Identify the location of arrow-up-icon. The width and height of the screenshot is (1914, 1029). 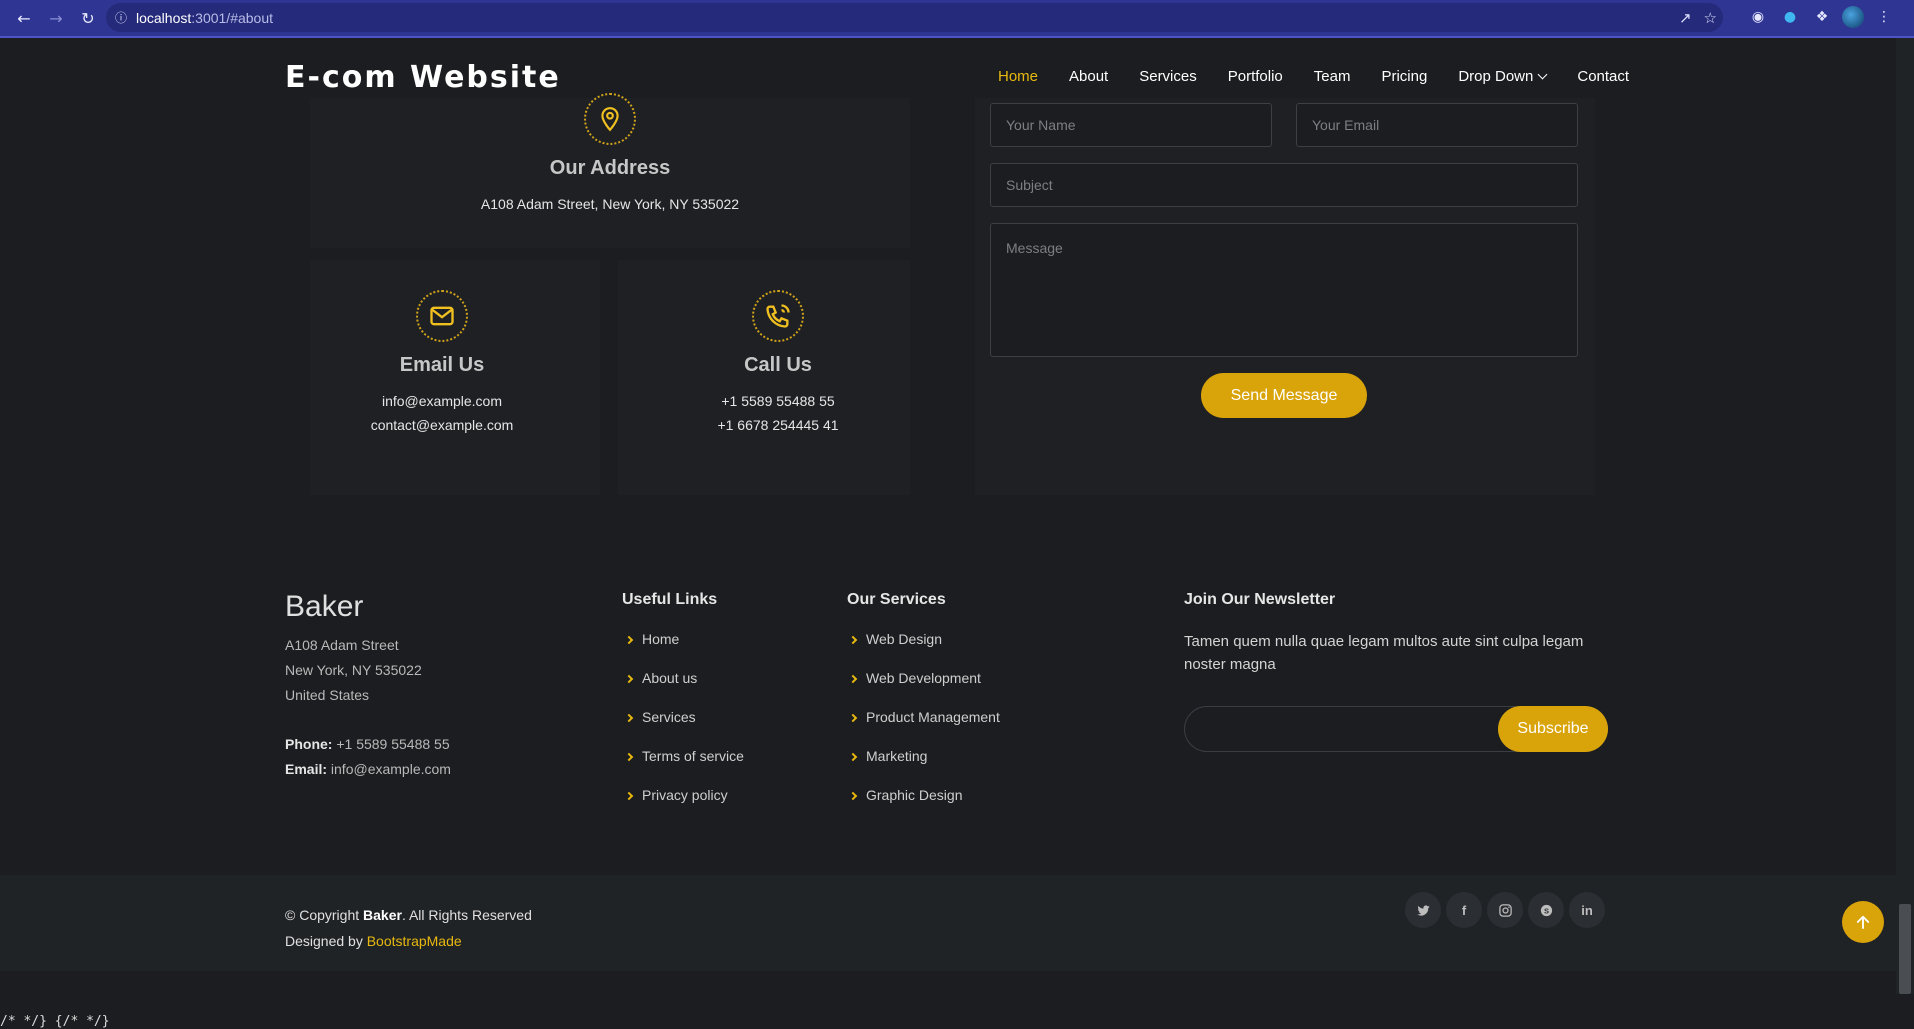
(1863, 922).